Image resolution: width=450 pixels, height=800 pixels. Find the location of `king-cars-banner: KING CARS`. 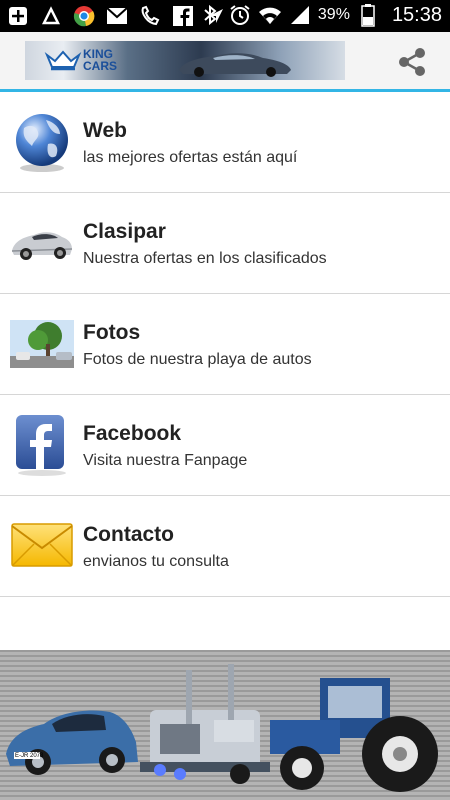

king-cars-banner: KING CARS is located at coordinates (185, 60).